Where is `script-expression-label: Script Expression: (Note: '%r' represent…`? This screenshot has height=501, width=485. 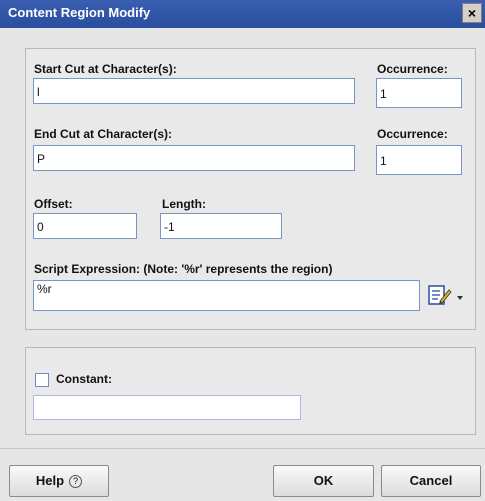 script-expression-label: Script Expression: (Note: '%r' represent… is located at coordinates (183, 269).